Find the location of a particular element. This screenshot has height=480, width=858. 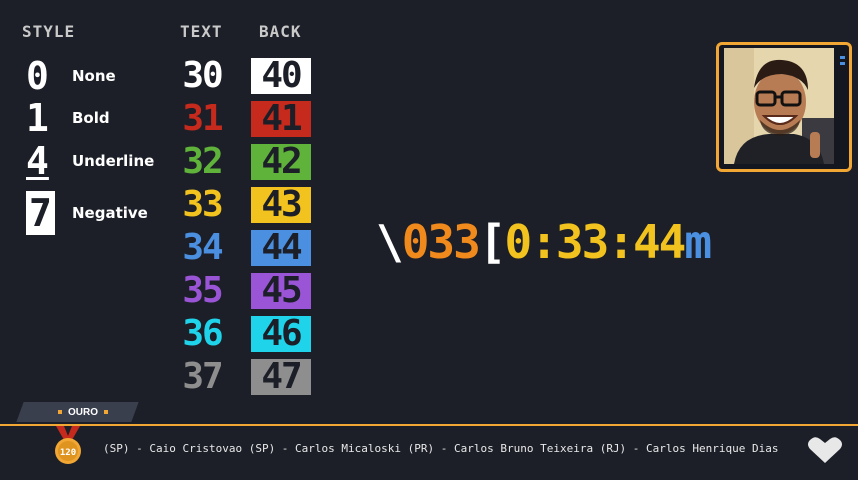

back-code-45: 45 is located at coordinates (281, 291).